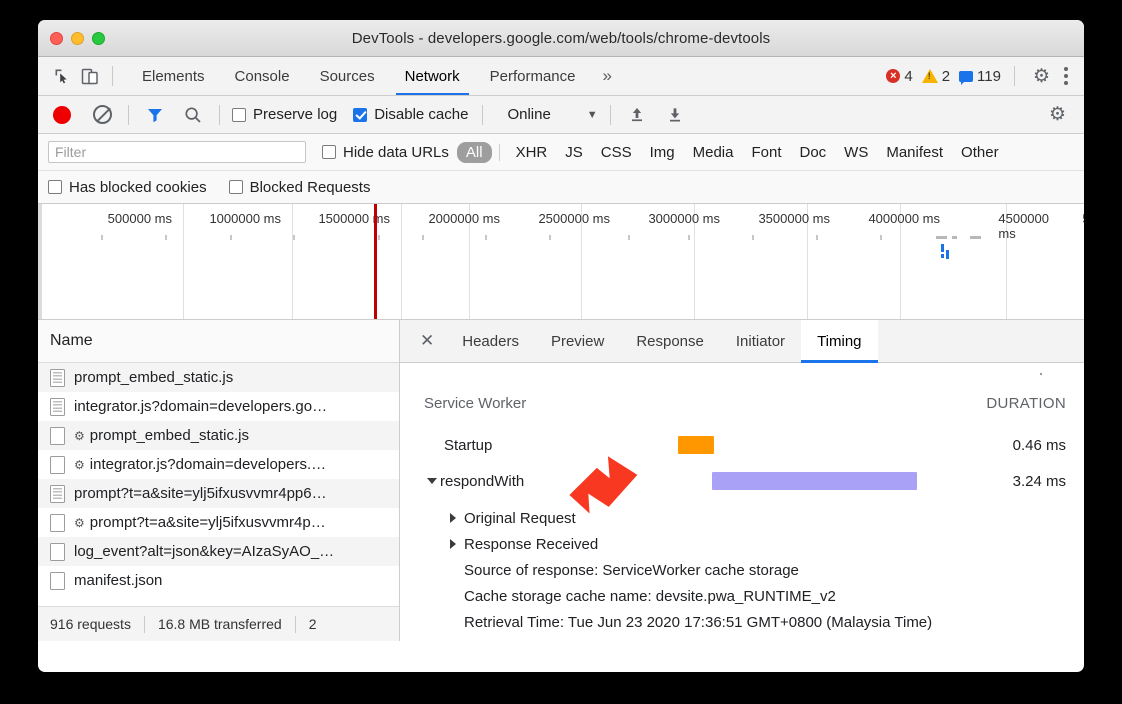  Describe the element at coordinates (112, 76) in the screenshot. I see `toolbar-divider` at that location.